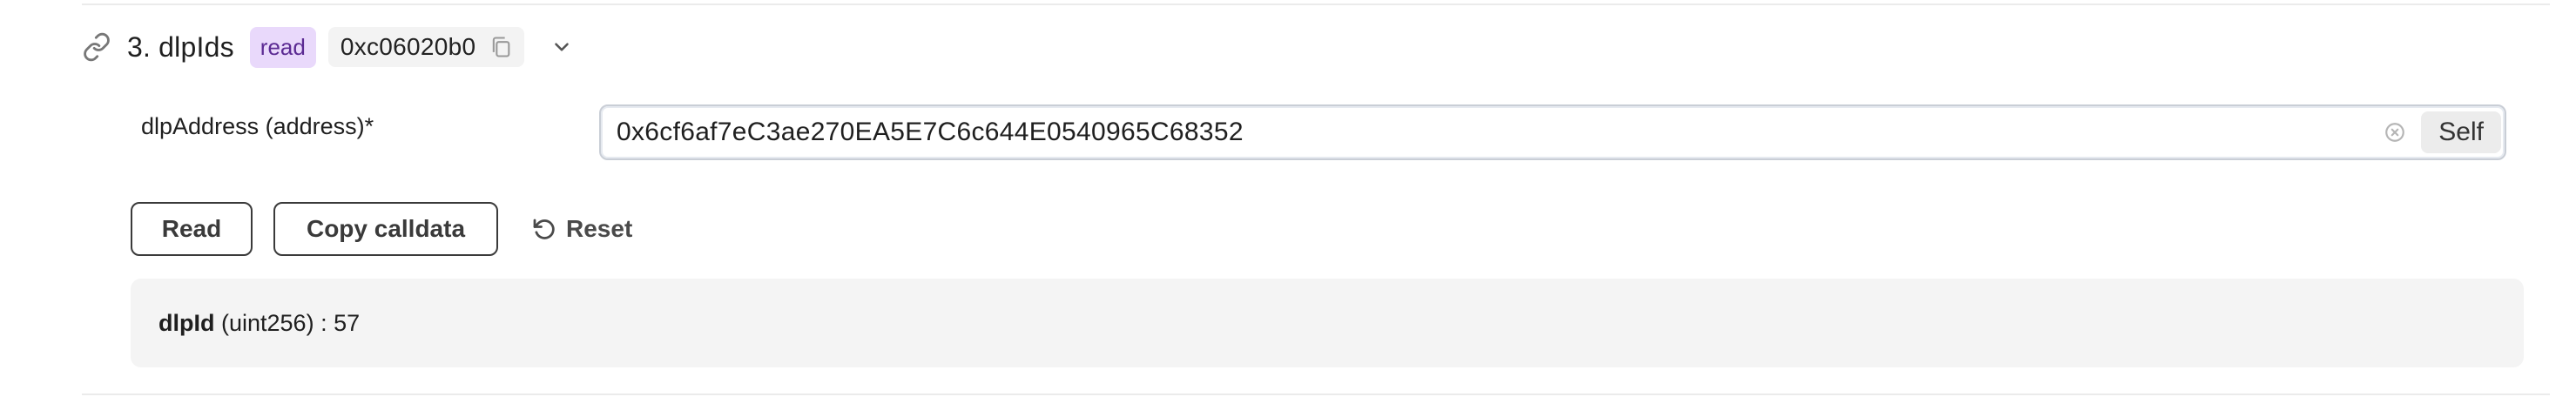 The width and height of the screenshot is (2576, 397). Describe the element at coordinates (2395, 132) in the screenshot. I see `clear-icon` at that location.